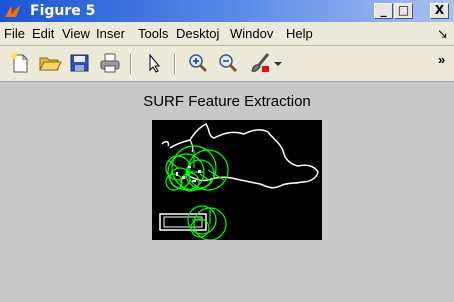  I want to click on save-icon, so click(80, 63).